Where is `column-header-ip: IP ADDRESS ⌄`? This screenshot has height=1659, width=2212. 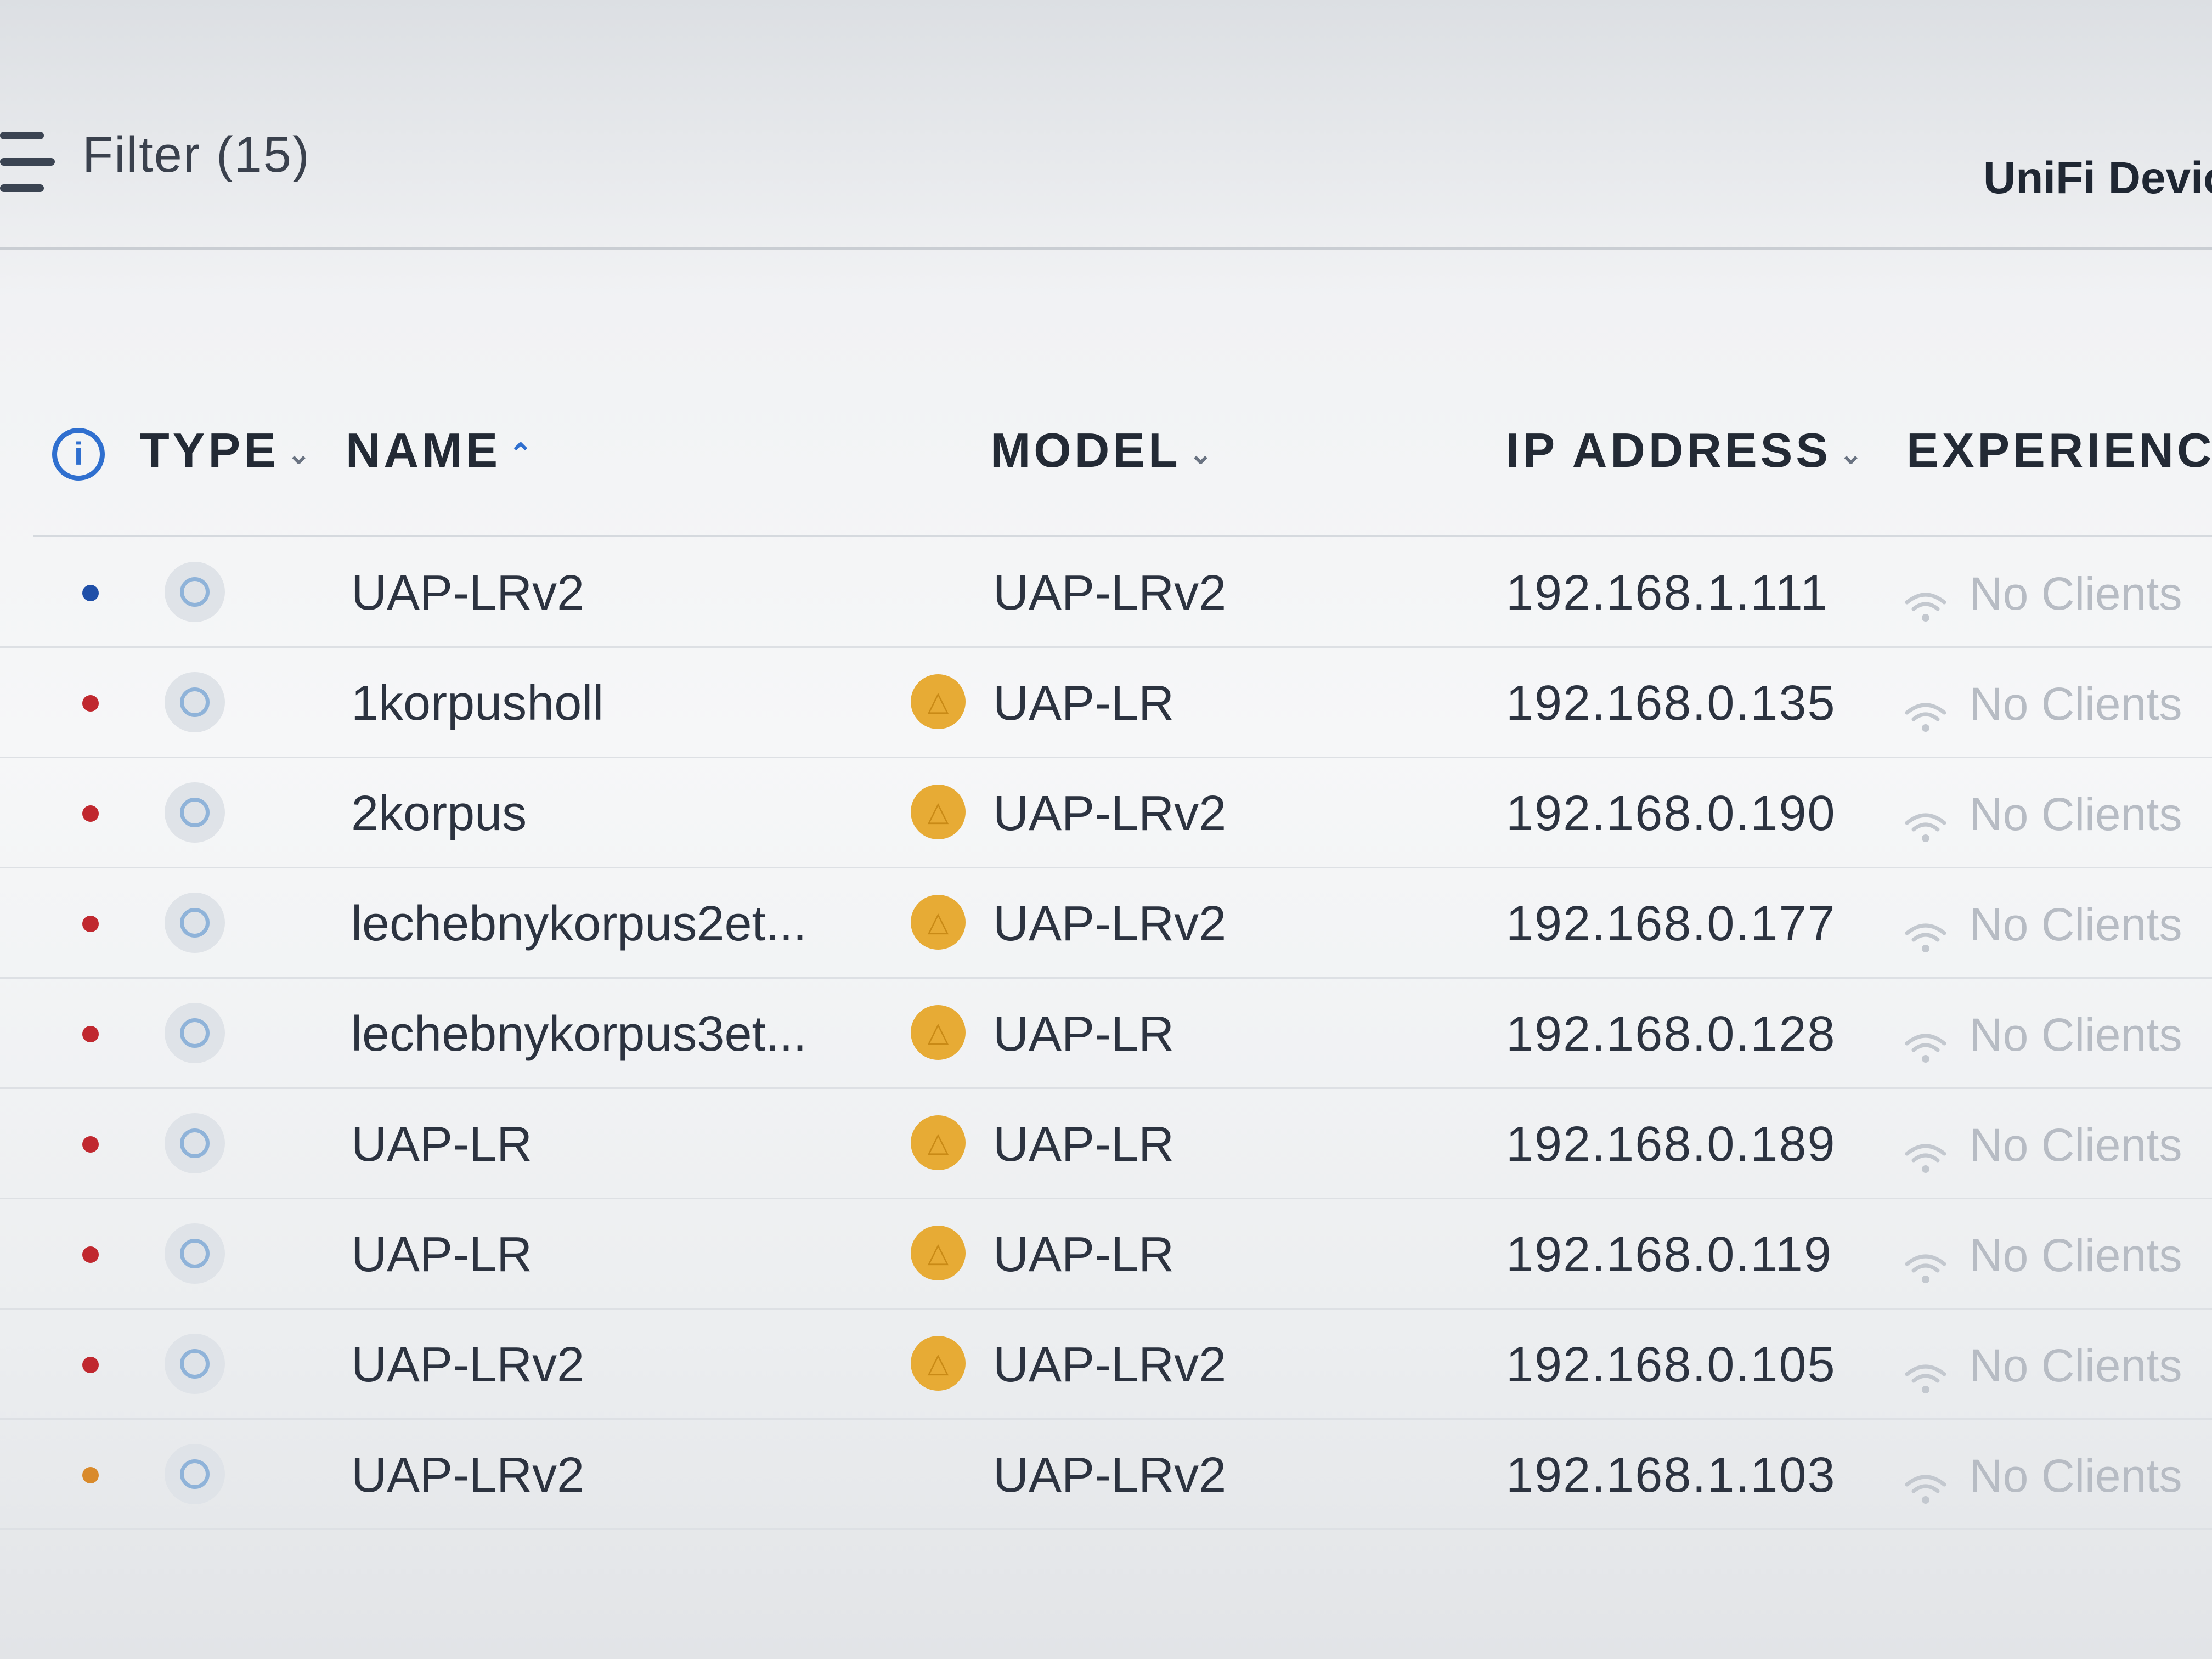 column-header-ip: IP ADDRESS ⌄ is located at coordinates (1686, 450).